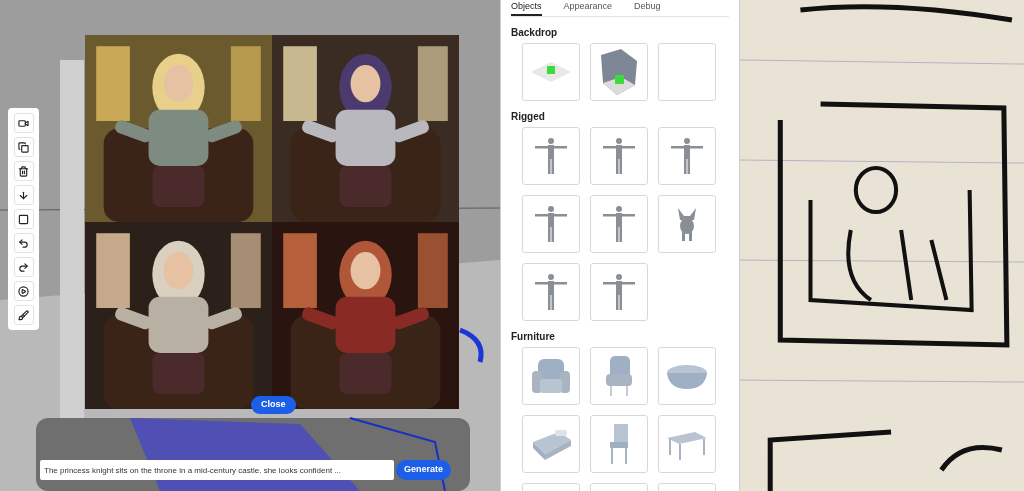 The height and width of the screenshot is (491, 1024). I want to click on arrow-down-icon, so click(23, 195).